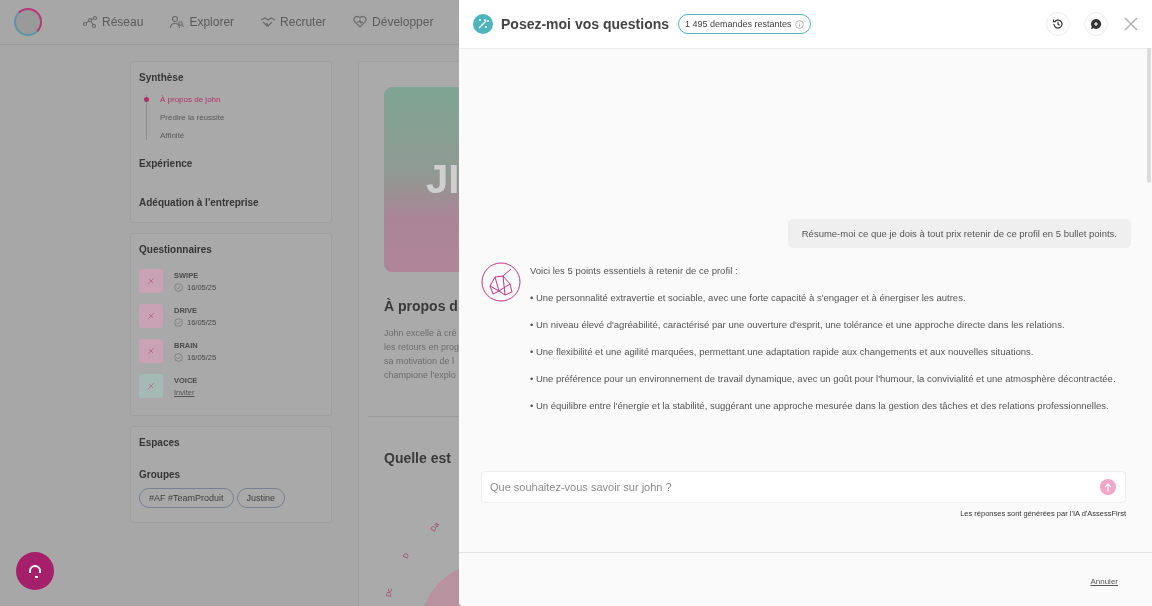 The image size is (1152, 606). What do you see at coordinates (1108, 487) in the screenshot?
I see `arrow-up-icon` at bounding box center [1108, 487].